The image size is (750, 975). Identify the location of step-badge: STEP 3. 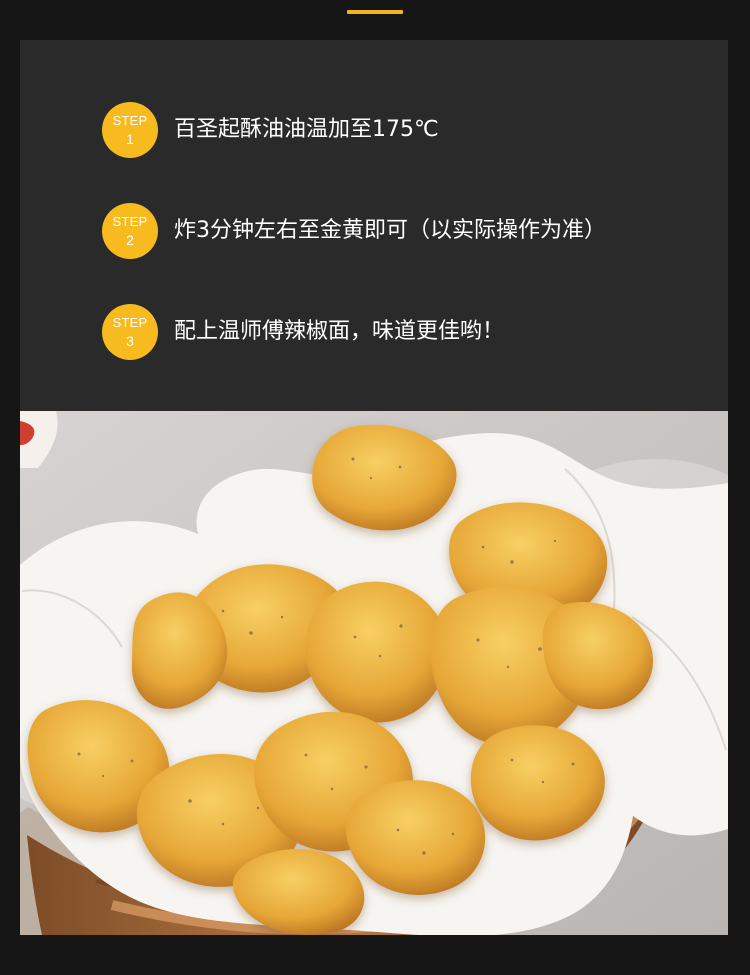
(130, 332).